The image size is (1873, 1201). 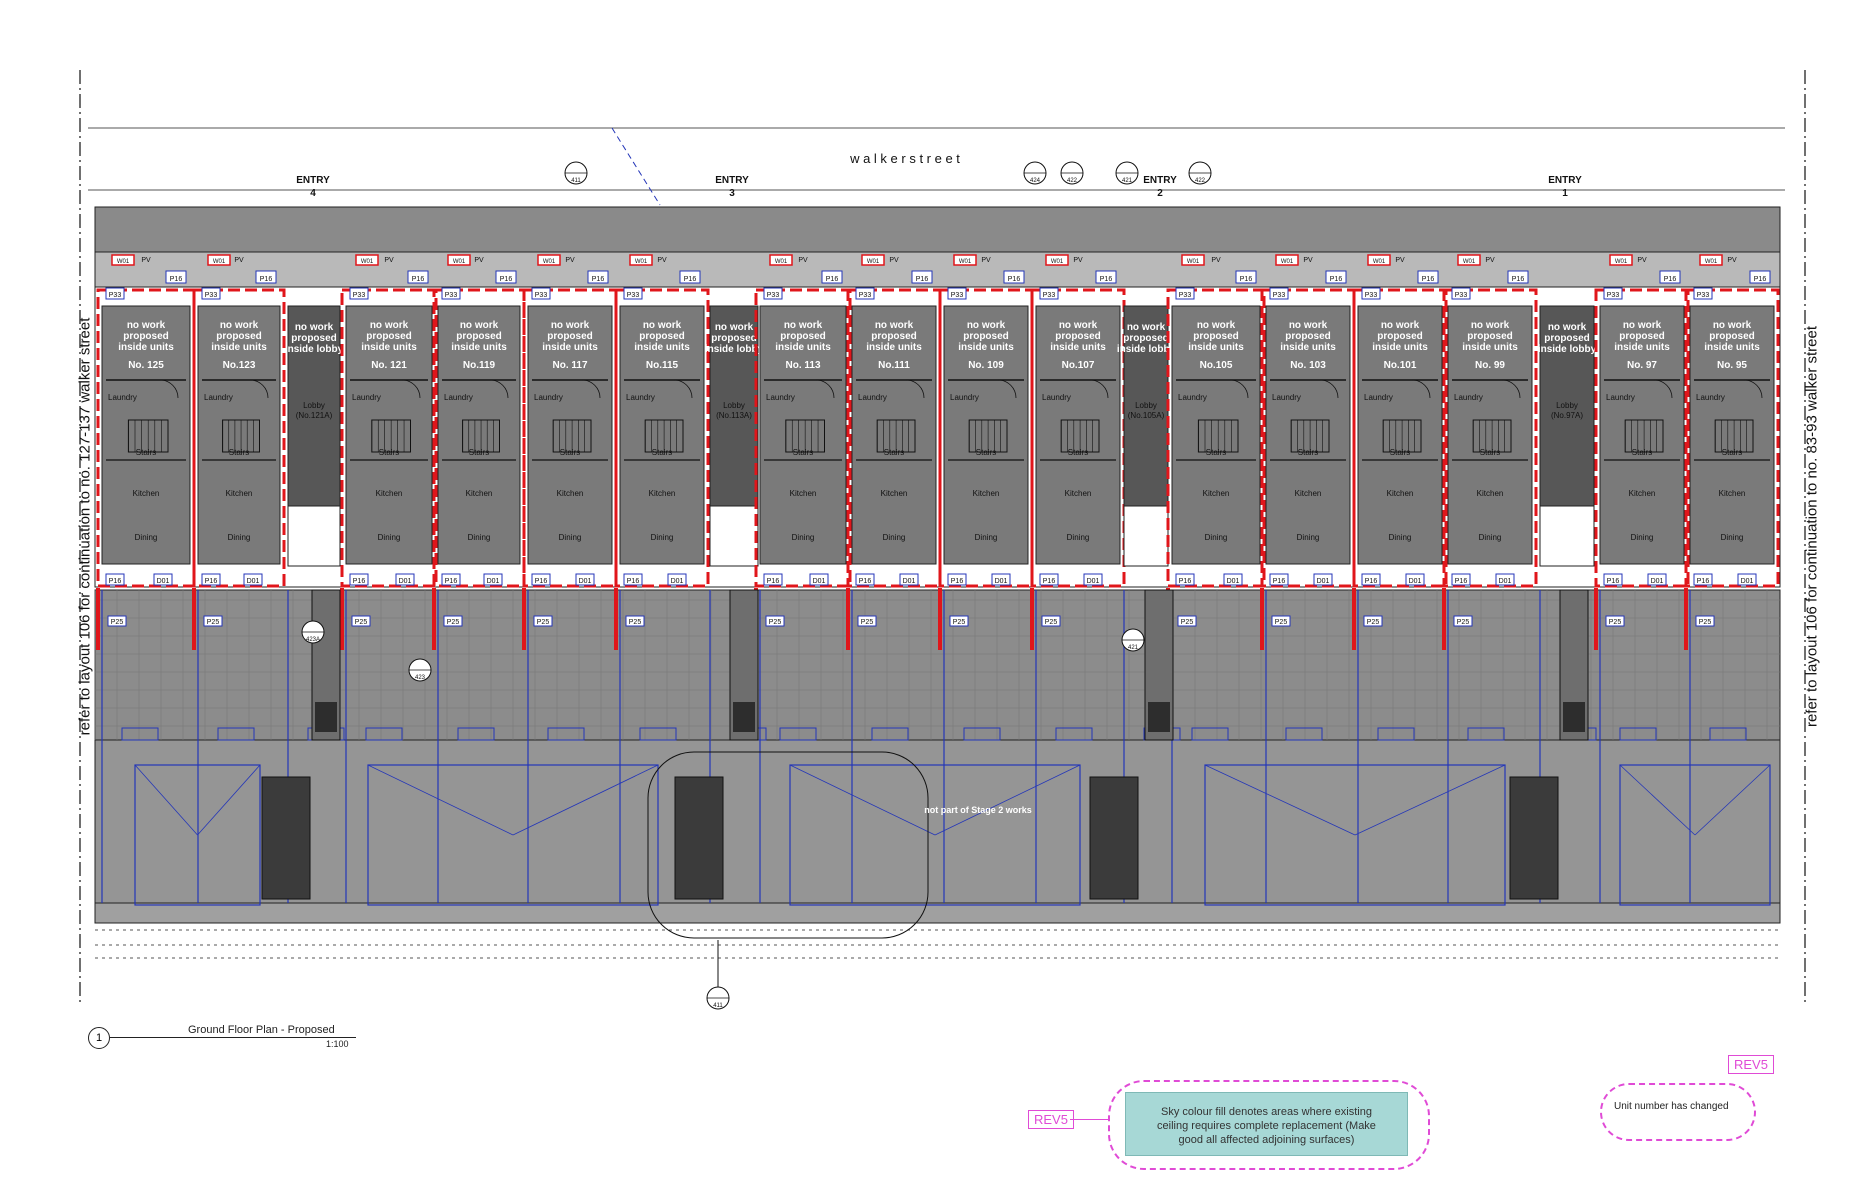 What do you see at coordinates (732, 193) in the screenshot?
I see `entry-number: 3` at bounding box center [732, 193].